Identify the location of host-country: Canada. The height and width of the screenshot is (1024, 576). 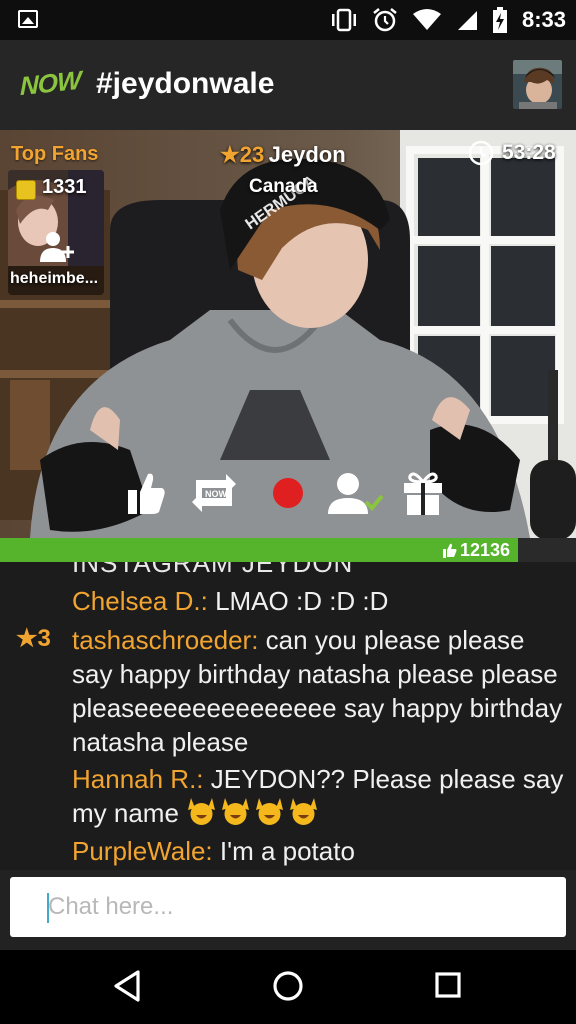
(283, 186).